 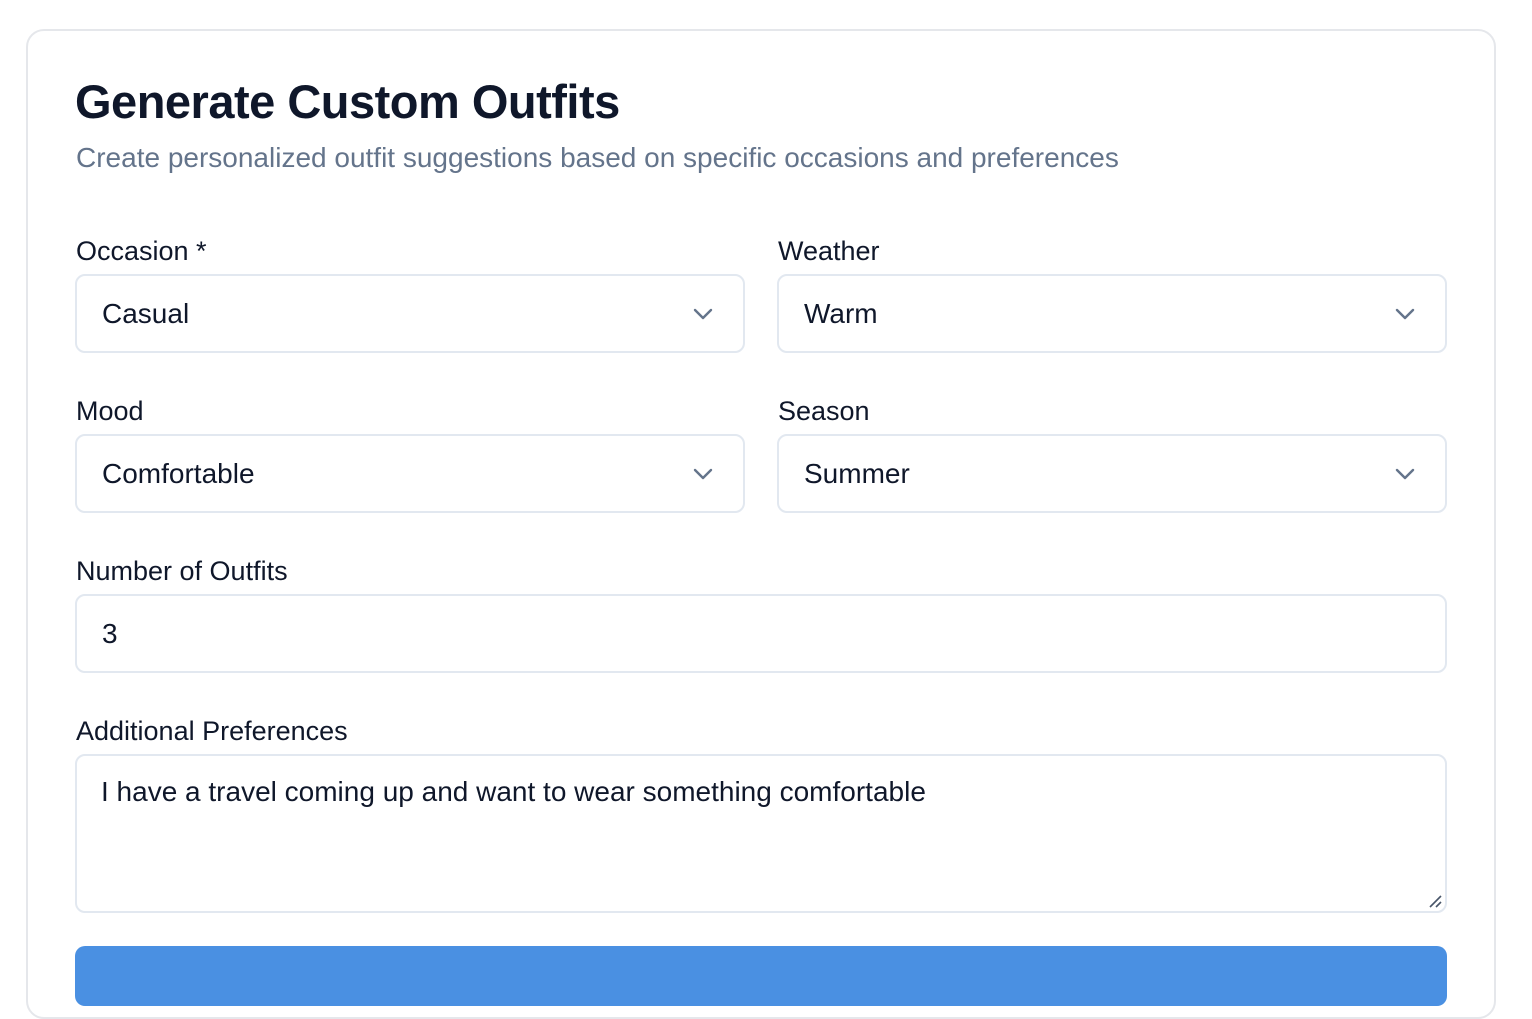 What do you see at coordinates (212, 731) in the screenshot?
I see `additional-preferences-label: Additional Preferences` at bounding box center [212, 731].